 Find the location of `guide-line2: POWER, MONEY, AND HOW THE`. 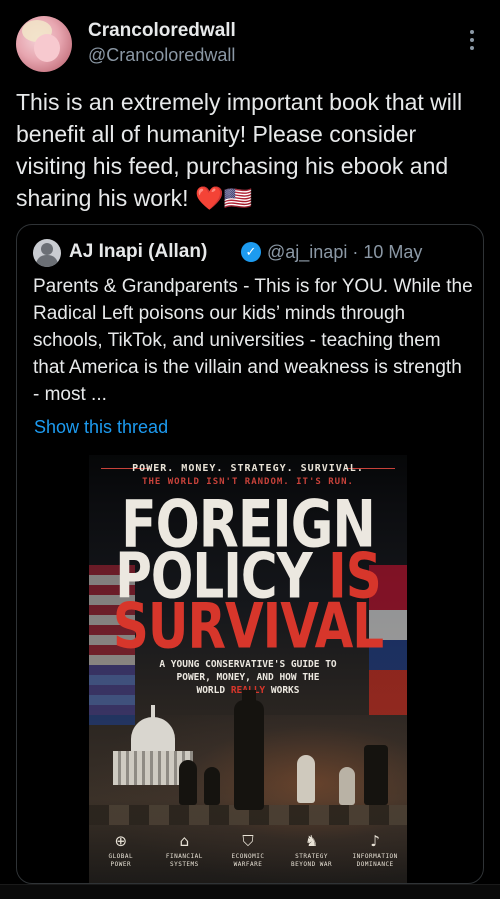

guide-line2: POWER, MONEY, AND HOW THE is located at coordinates (248, 677).